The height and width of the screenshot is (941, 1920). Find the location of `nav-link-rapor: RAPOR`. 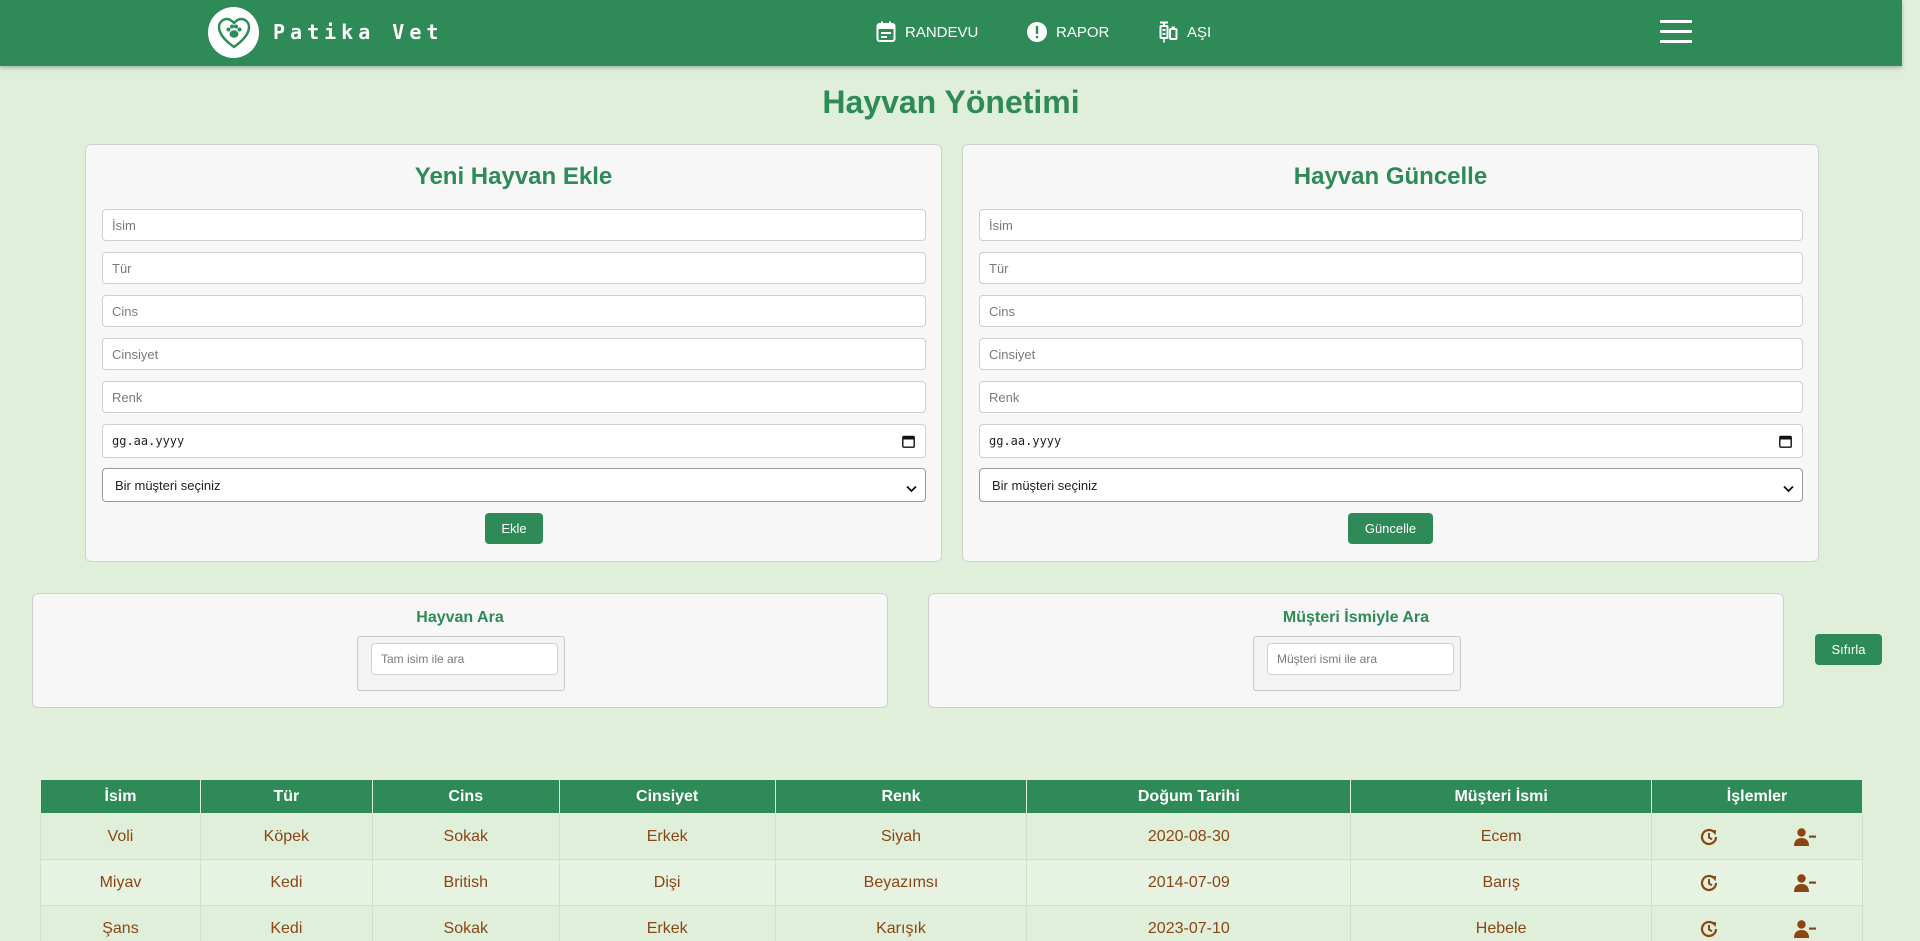

nav-link-rapor: RAPOR is located at coordinates (1068, 32).